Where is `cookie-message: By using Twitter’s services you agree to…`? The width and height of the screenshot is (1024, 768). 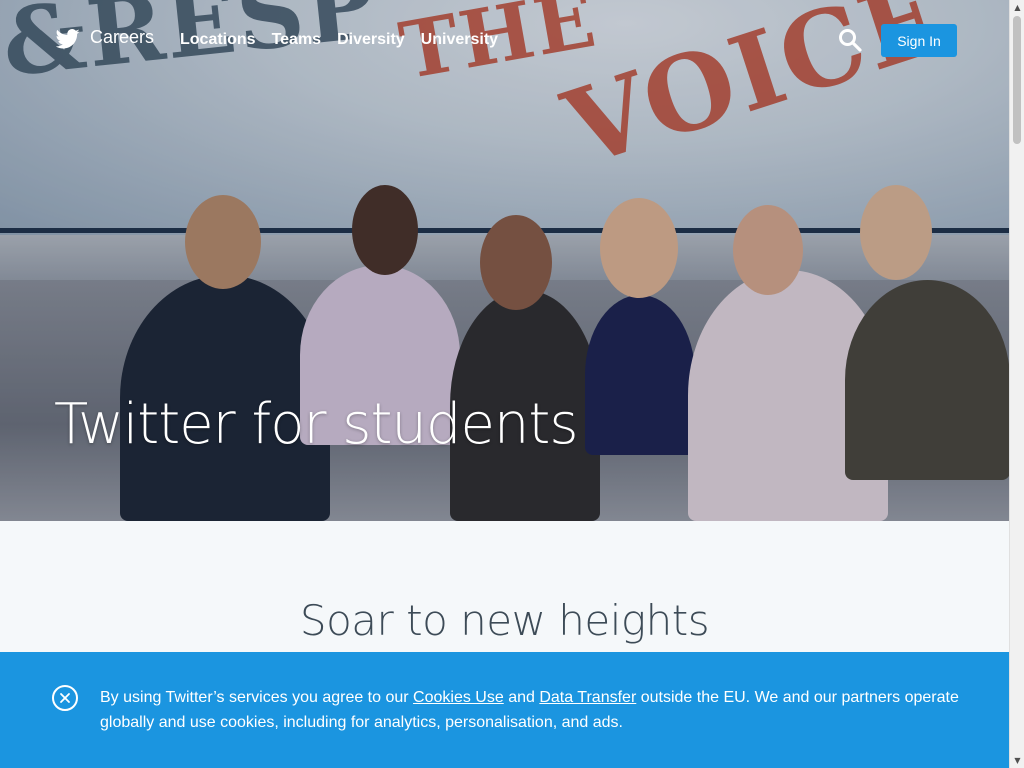 cookie-message: By using Twitter’s services you agree to… is located at coordinates (540, 710).